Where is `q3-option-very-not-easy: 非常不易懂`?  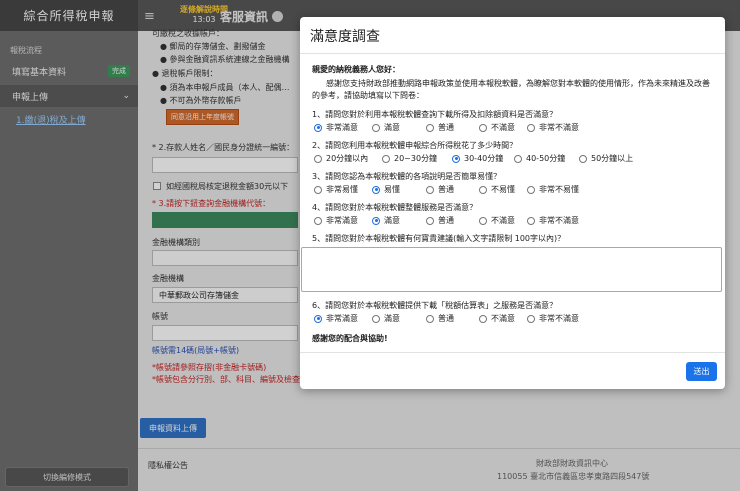 q3-option-very-not-easy: 非常不易懂 is located at coordinates (553, 189).